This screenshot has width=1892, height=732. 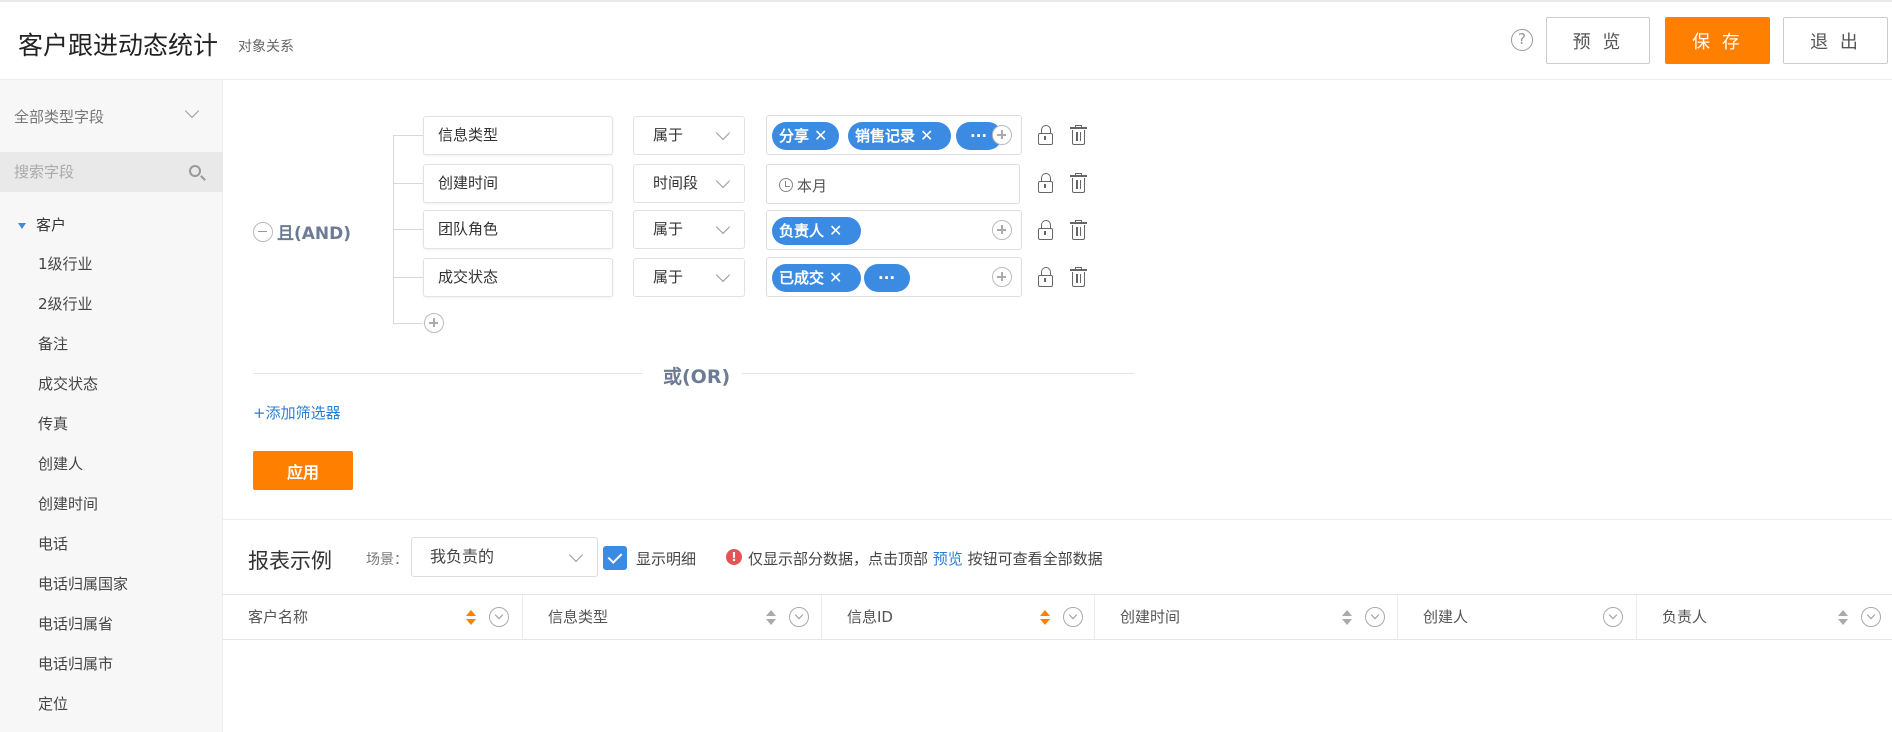 What do you see at coordinates (666, 559) in the screenshot?
I see `show-detail-label: 显示明细` at bounding box center [666, 559].